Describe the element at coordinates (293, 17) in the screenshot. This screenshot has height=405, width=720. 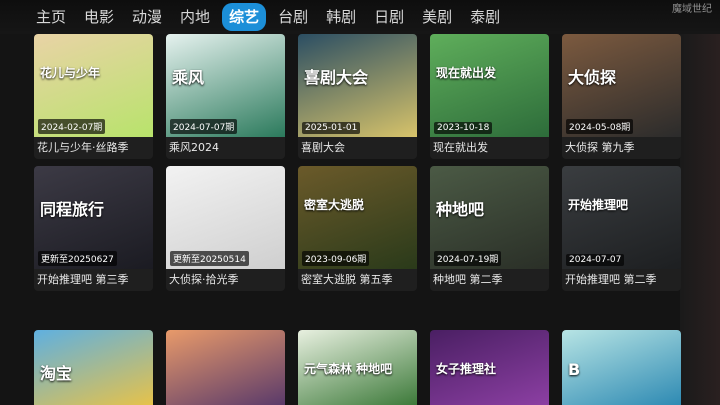
I see `tab-item: 台剧` at that location.